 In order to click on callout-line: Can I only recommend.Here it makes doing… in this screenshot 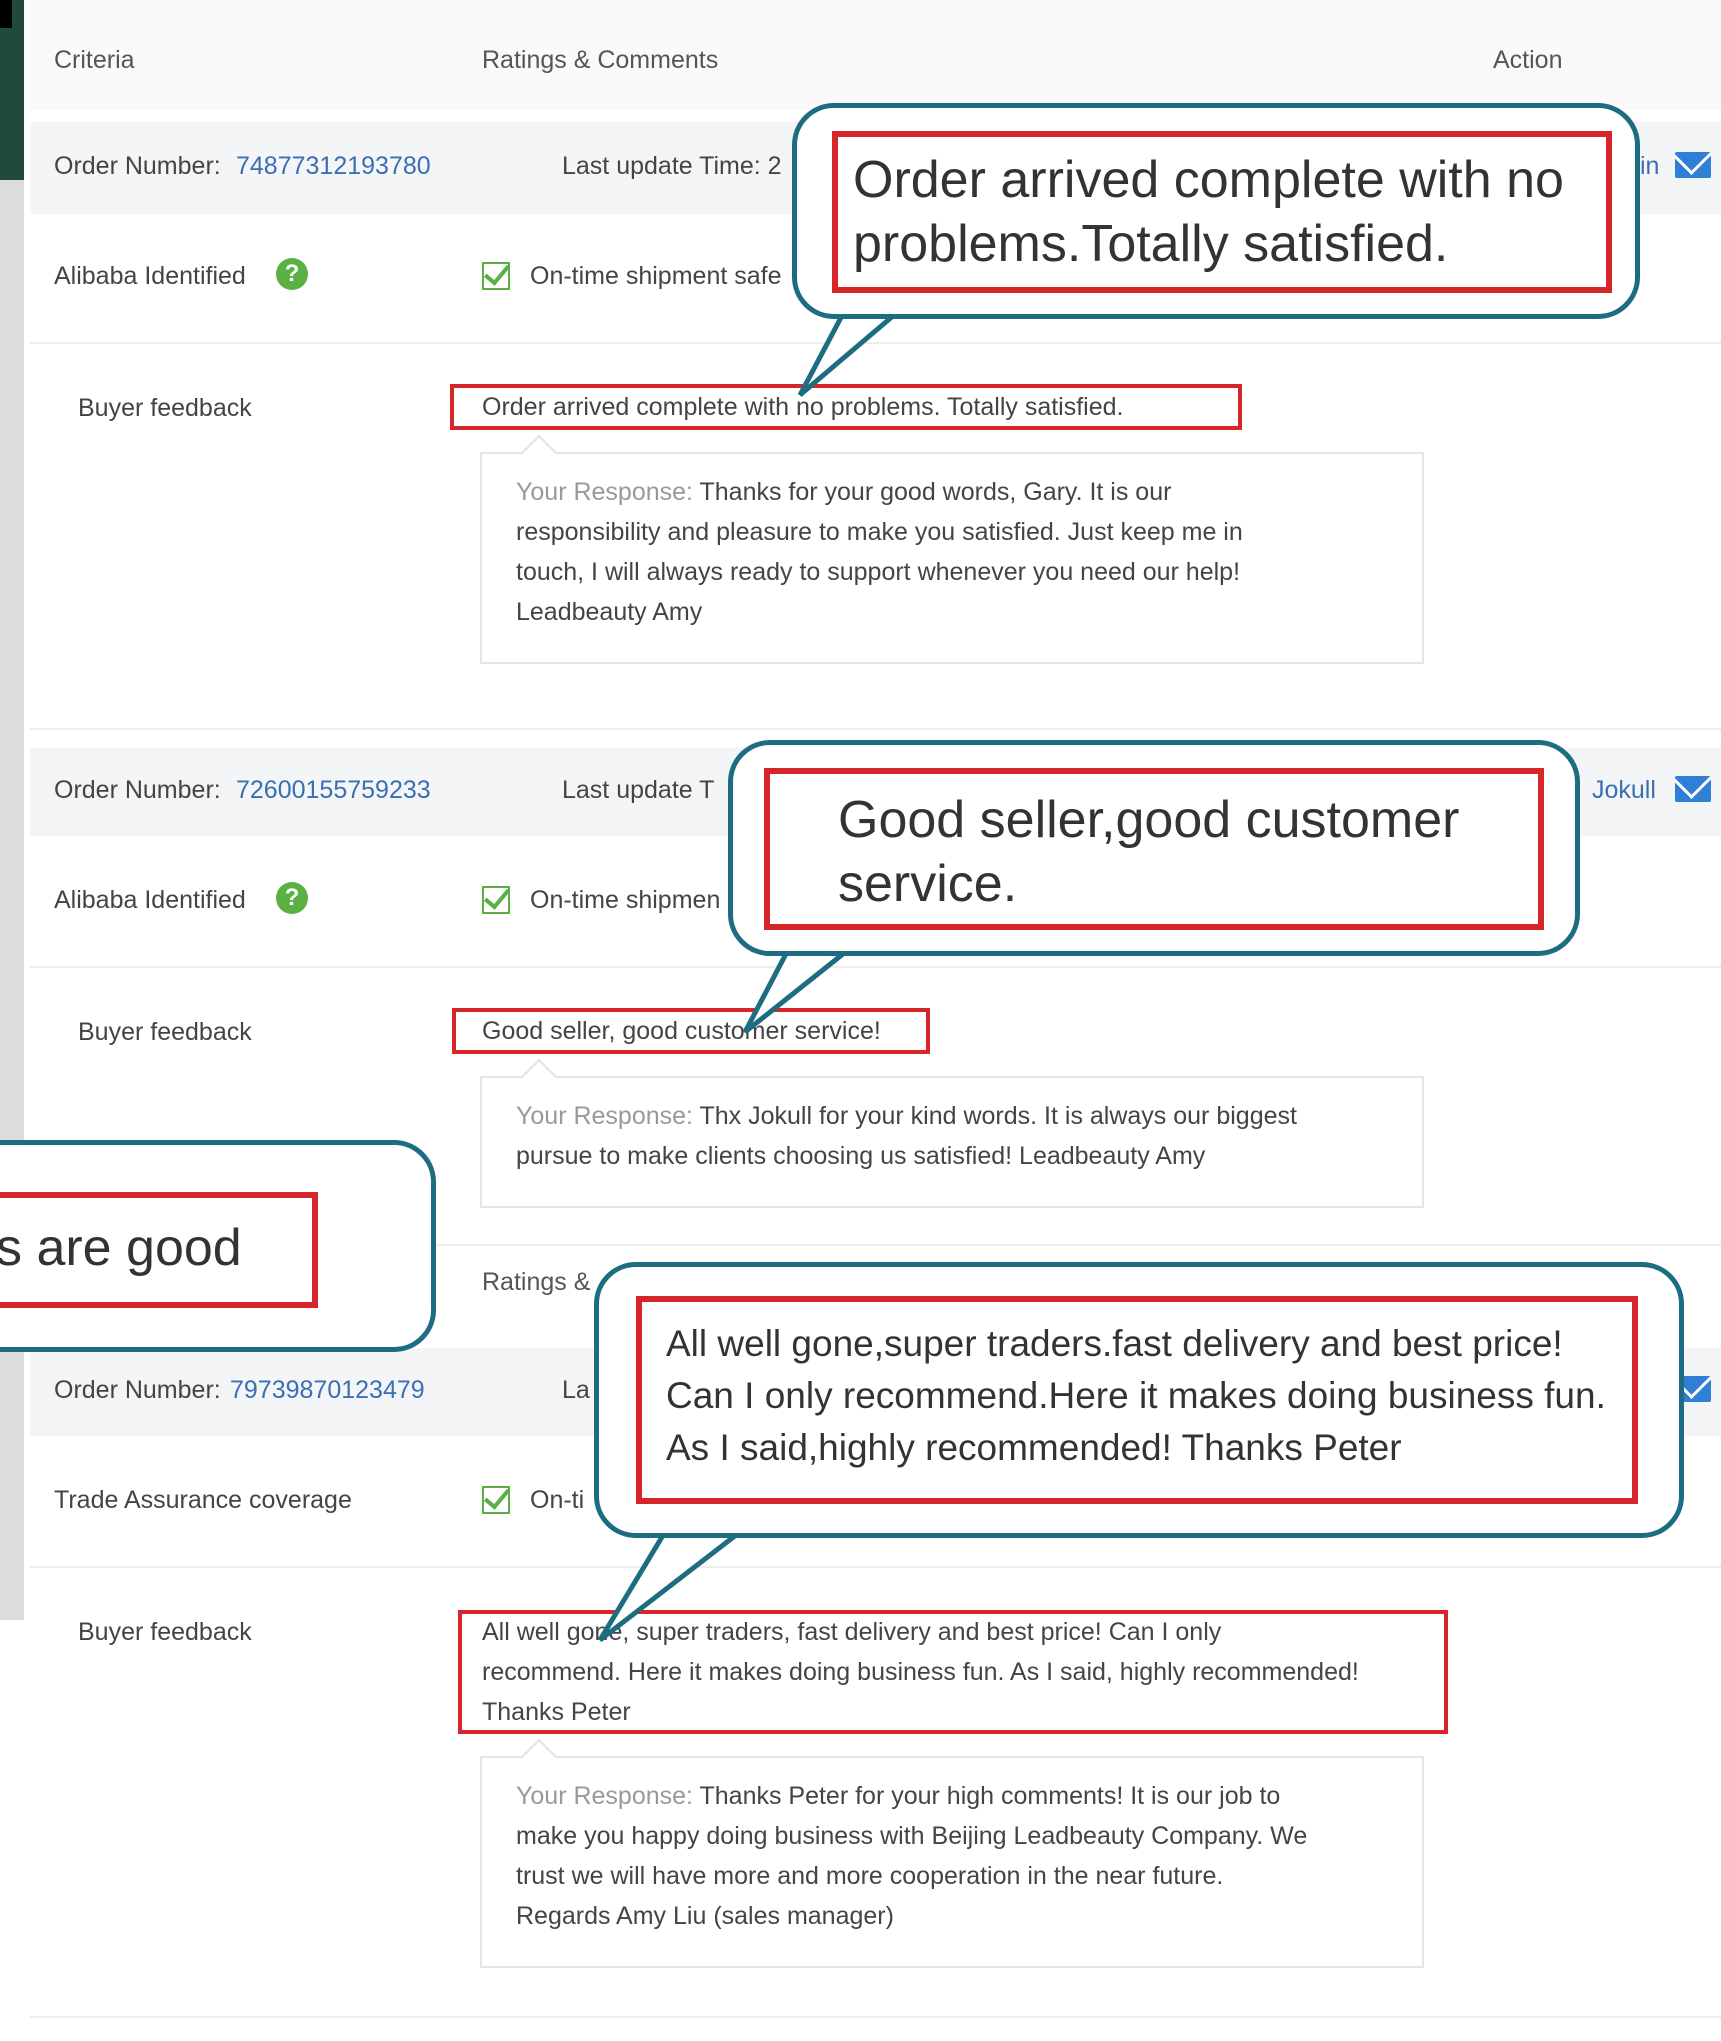, I will do `click(1136, 1395)`.